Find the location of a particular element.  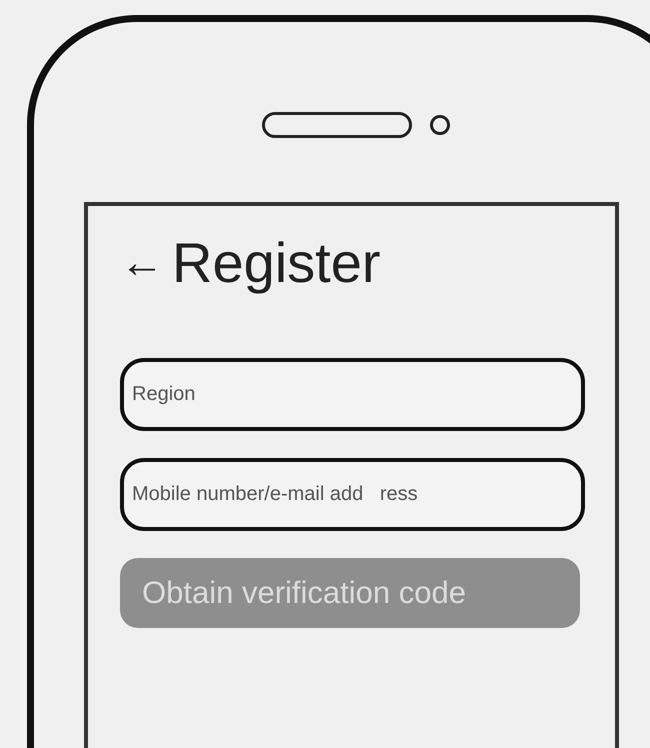

back-button: ← is located at coordinates (142, 263).